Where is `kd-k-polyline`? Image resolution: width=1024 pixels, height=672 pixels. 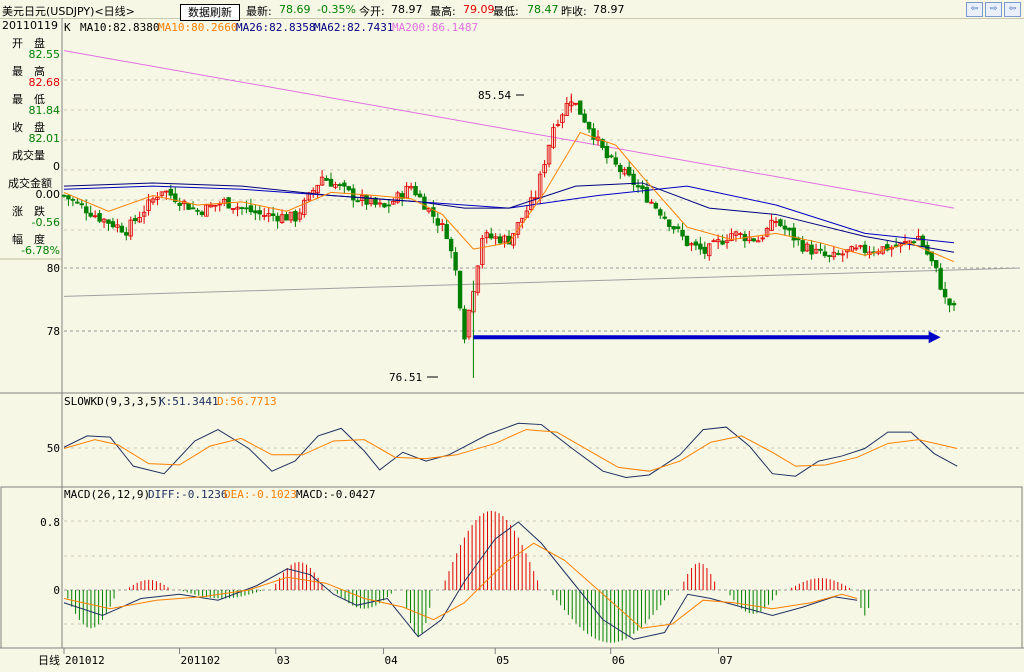 kd-k-polyline is located at coordinates (510, 450).